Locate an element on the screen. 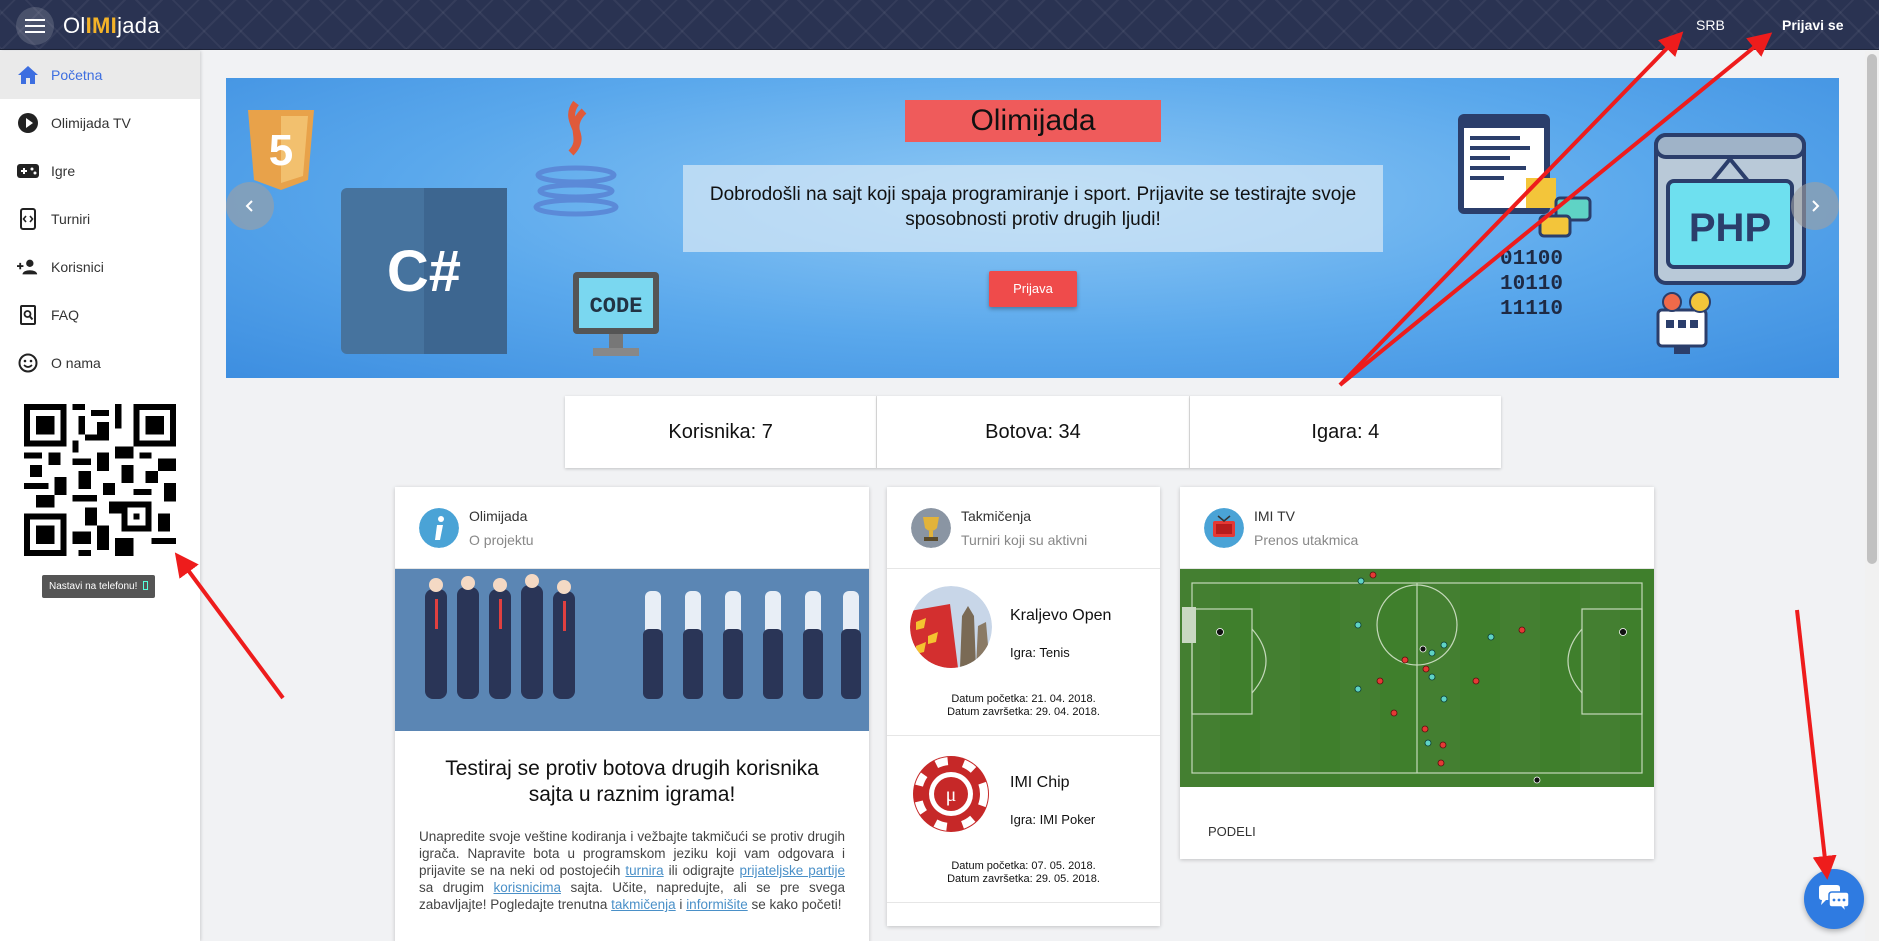  imi-chip-logo: μ is located at coordinates (951, 794).